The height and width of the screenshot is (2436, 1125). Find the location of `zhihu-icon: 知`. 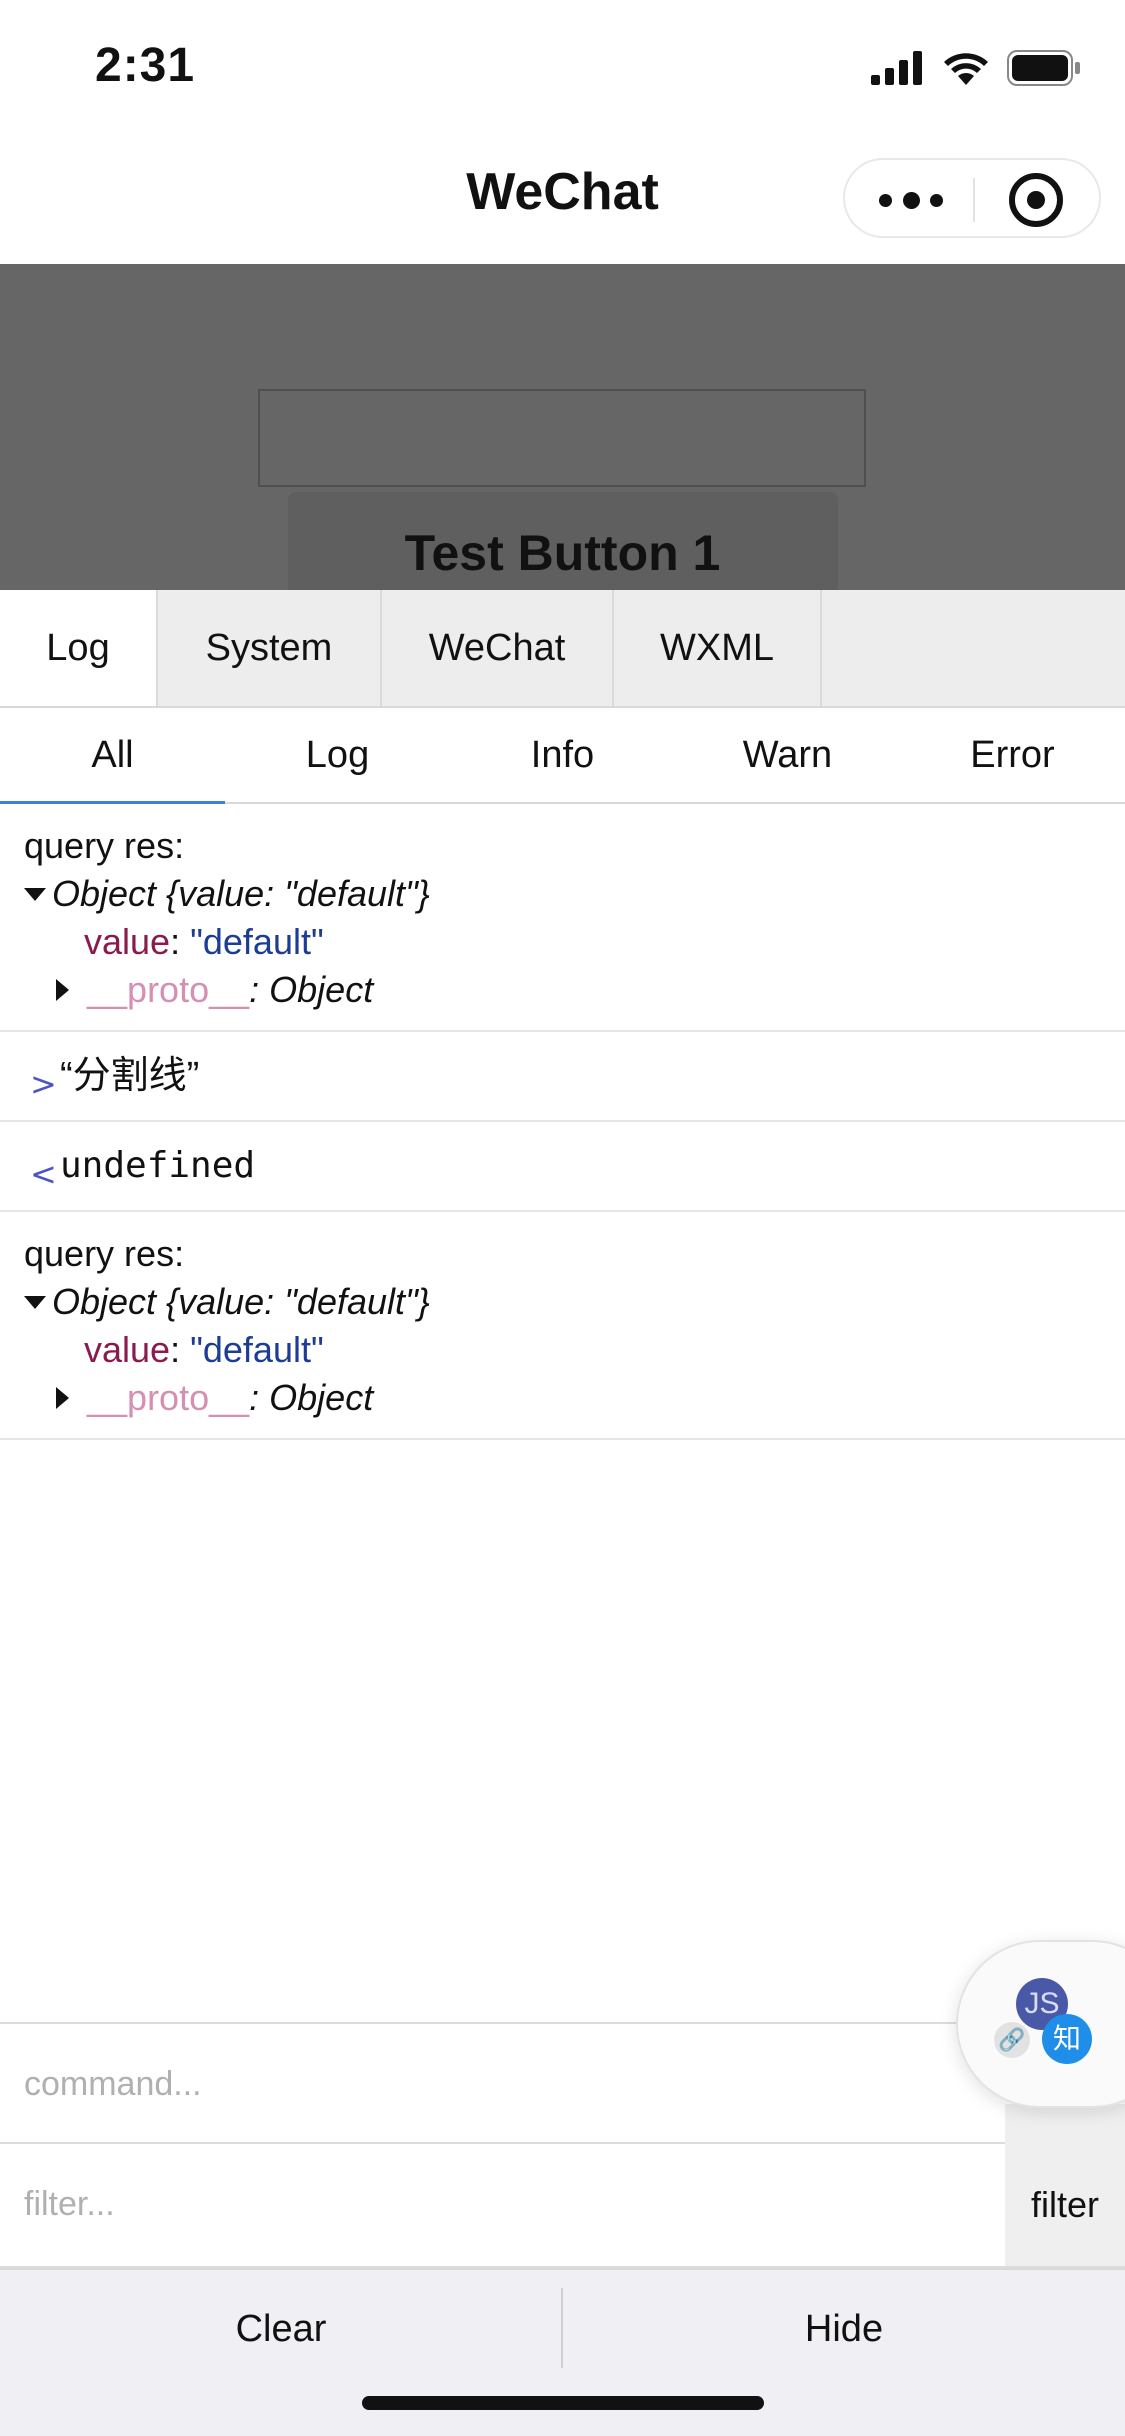

zhihu-icon: 知 is located at coordinates (1067, 2039).